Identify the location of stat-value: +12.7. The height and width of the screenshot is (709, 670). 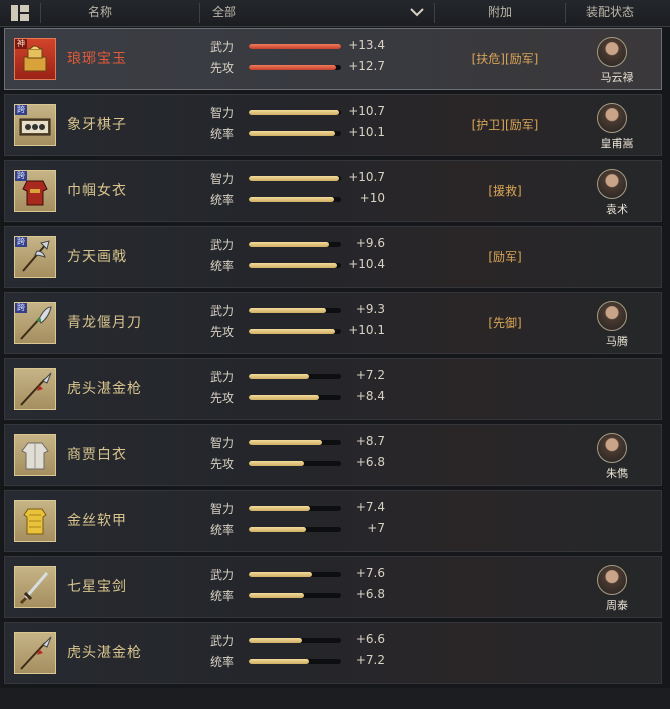
(366, 66).